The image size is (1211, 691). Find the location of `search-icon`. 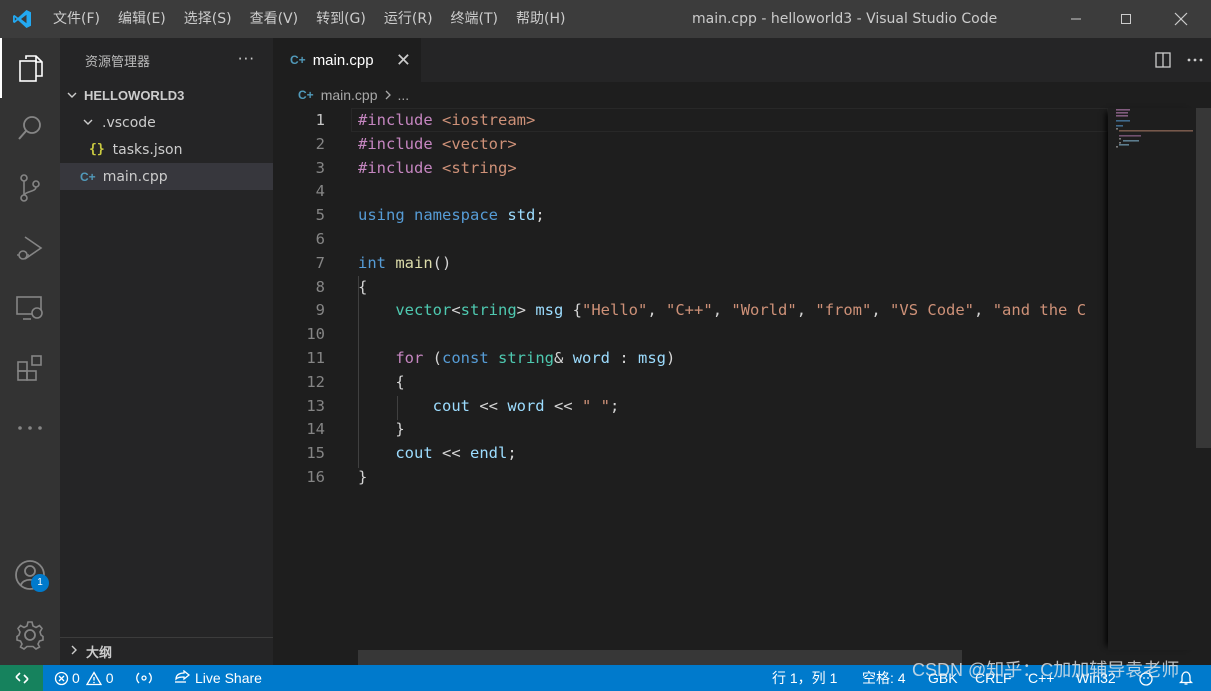

search-icon is located at coordinates (29, 128).